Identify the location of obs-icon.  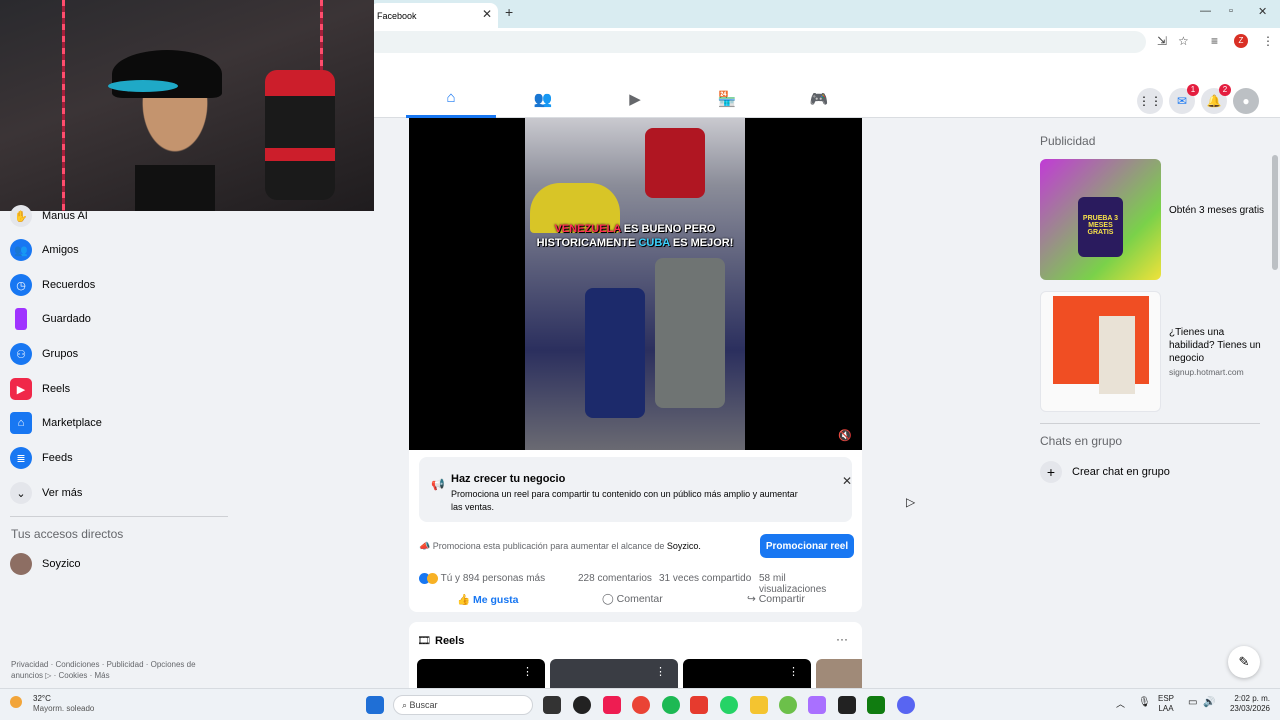
(582, 705).